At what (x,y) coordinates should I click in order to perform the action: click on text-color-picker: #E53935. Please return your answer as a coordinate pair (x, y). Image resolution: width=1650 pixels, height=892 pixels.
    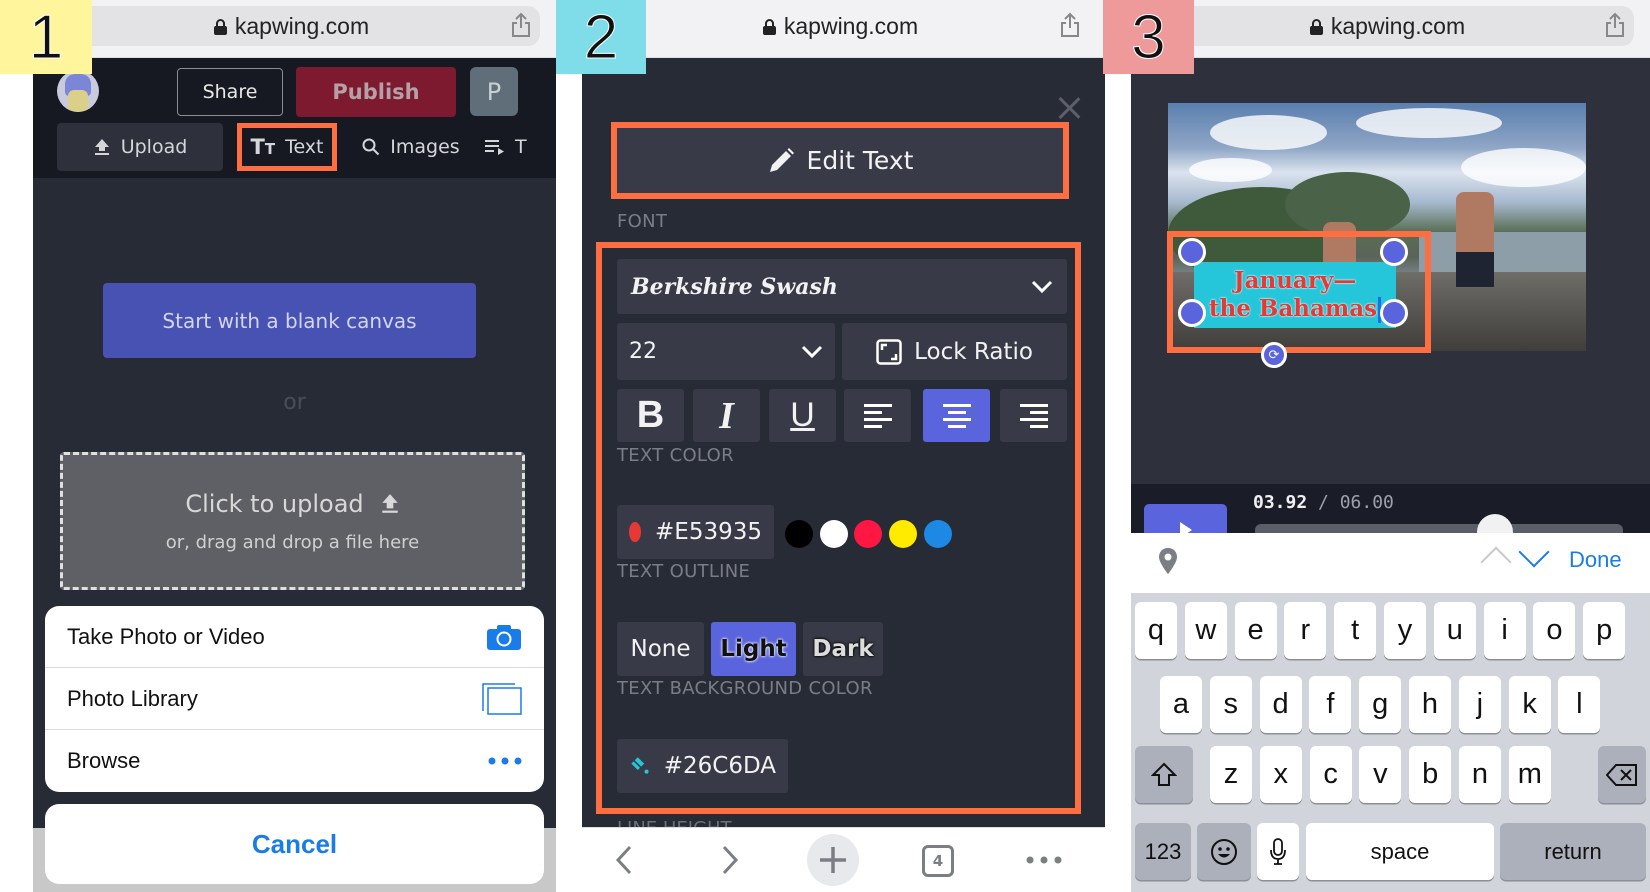
    Looking at the image, I should click on (695, 532).